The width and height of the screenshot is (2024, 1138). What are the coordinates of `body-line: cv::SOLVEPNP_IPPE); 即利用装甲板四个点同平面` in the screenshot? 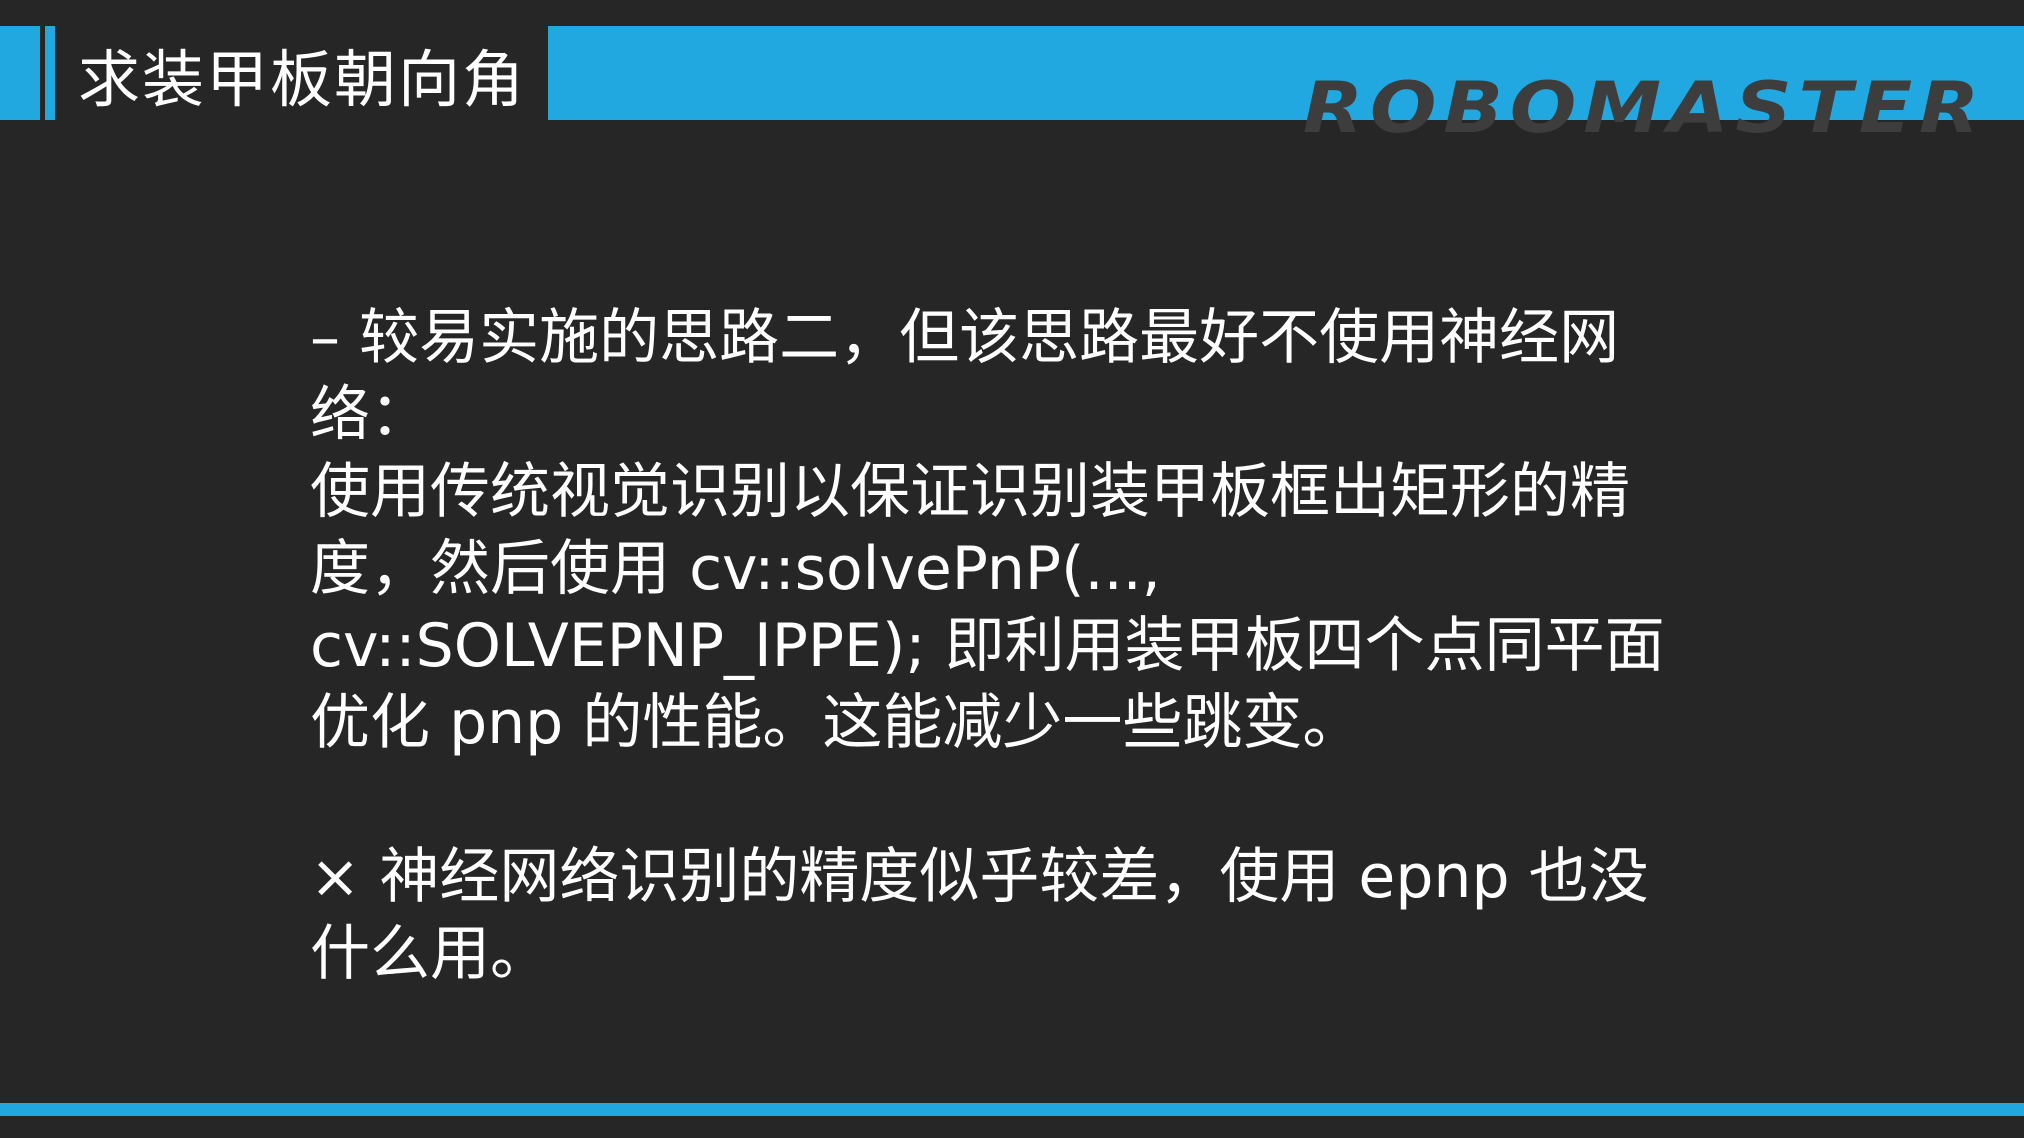 It's located at (987, 646).